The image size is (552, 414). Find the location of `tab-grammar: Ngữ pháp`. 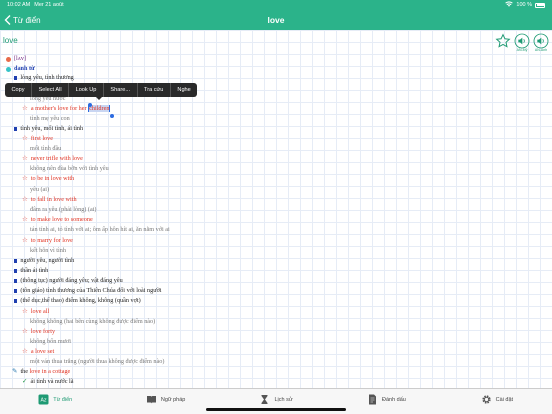

tab-grammar: Ngữ pháp is located at coordinates (165, 401).